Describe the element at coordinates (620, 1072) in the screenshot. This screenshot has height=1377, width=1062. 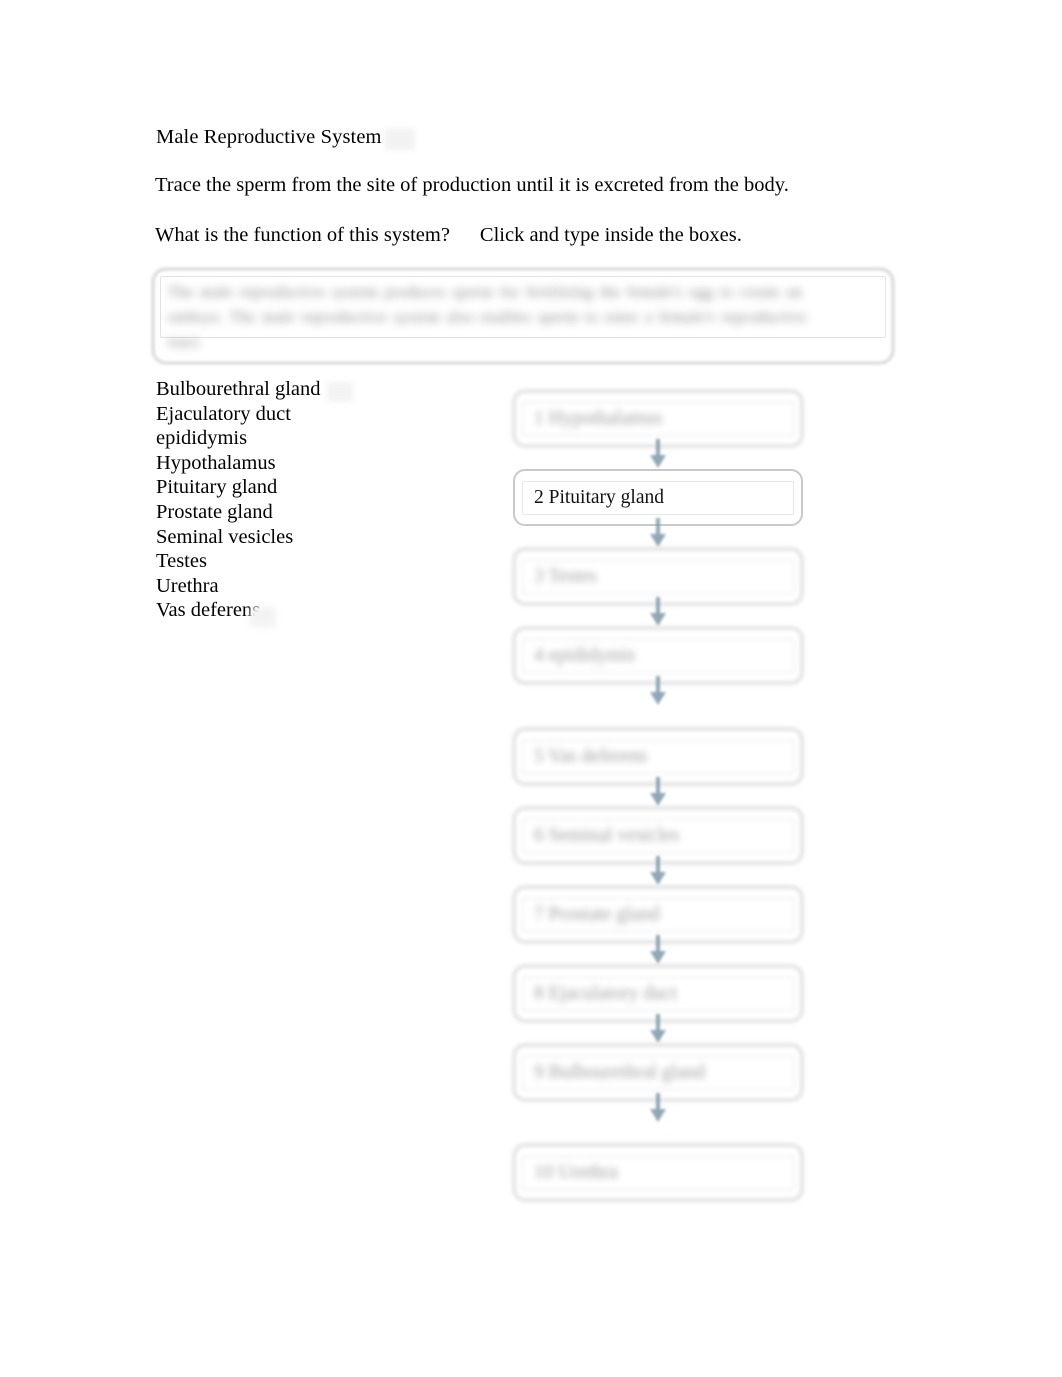
I see `flow-box-text: 9 Bulbourethral gland` at that location.